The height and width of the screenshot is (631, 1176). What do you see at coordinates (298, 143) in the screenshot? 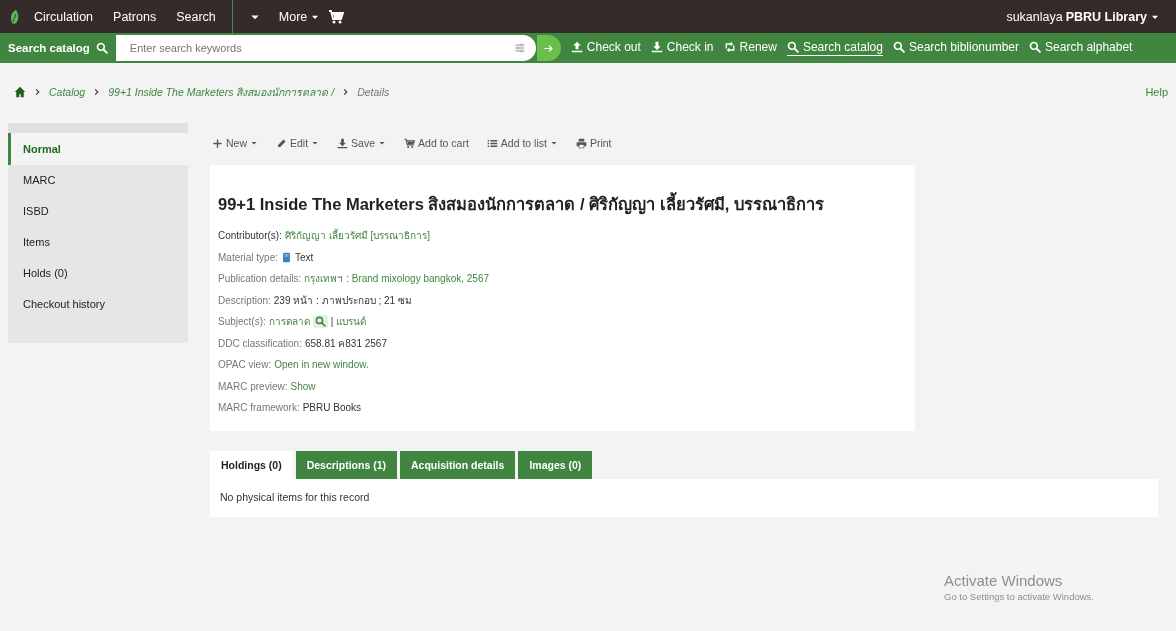
I see `toolbar-button: Edit` at bounding box center [298, 143].